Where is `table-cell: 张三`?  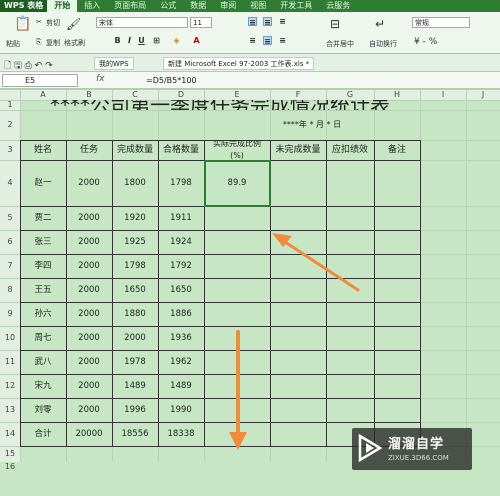
table-cell: 张三 is located at coordinates (43, 242).